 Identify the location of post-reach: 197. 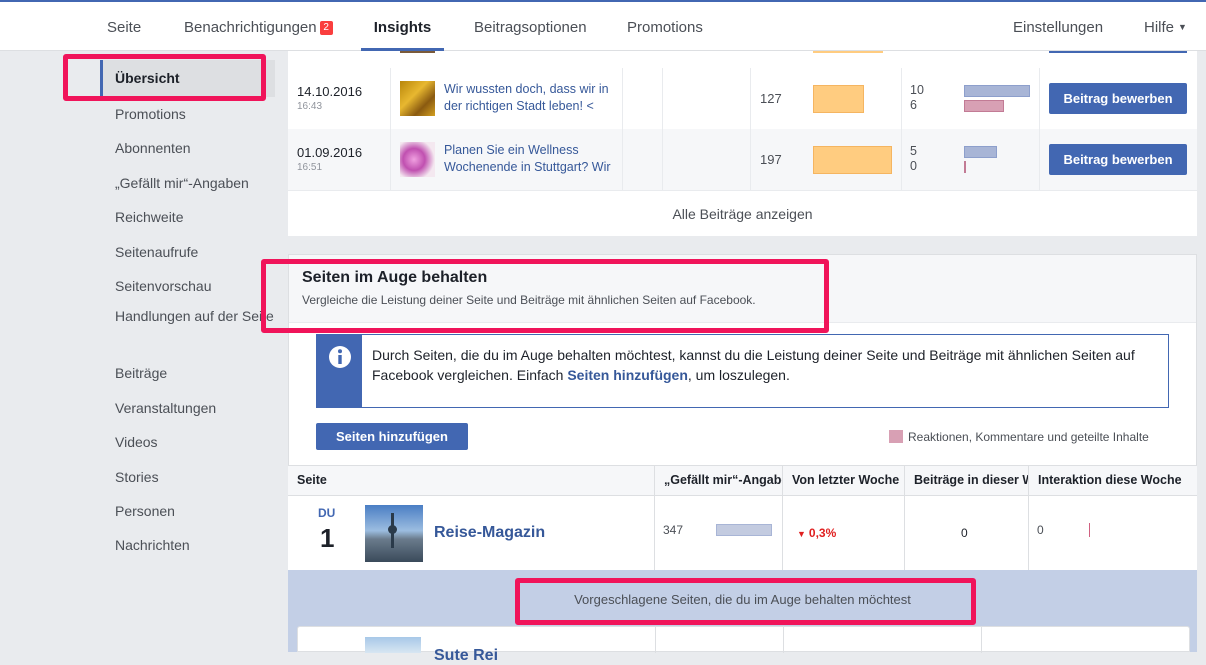
(771, 159).